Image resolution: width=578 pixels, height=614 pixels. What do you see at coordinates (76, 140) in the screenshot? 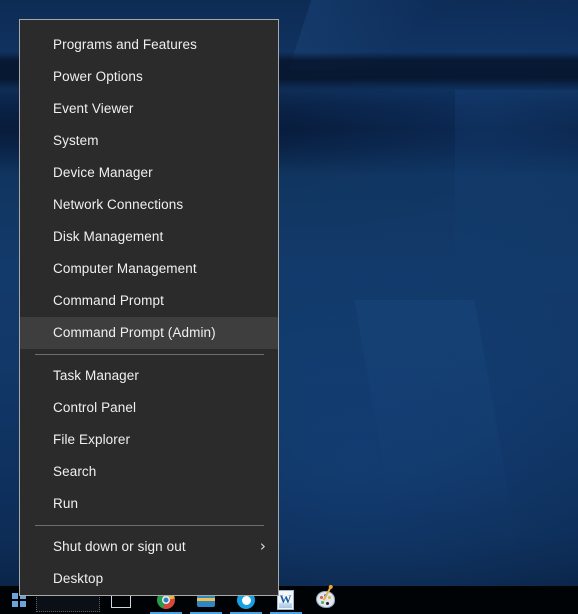
I see `menu-item-label: System` at bounding box center [76, 140].